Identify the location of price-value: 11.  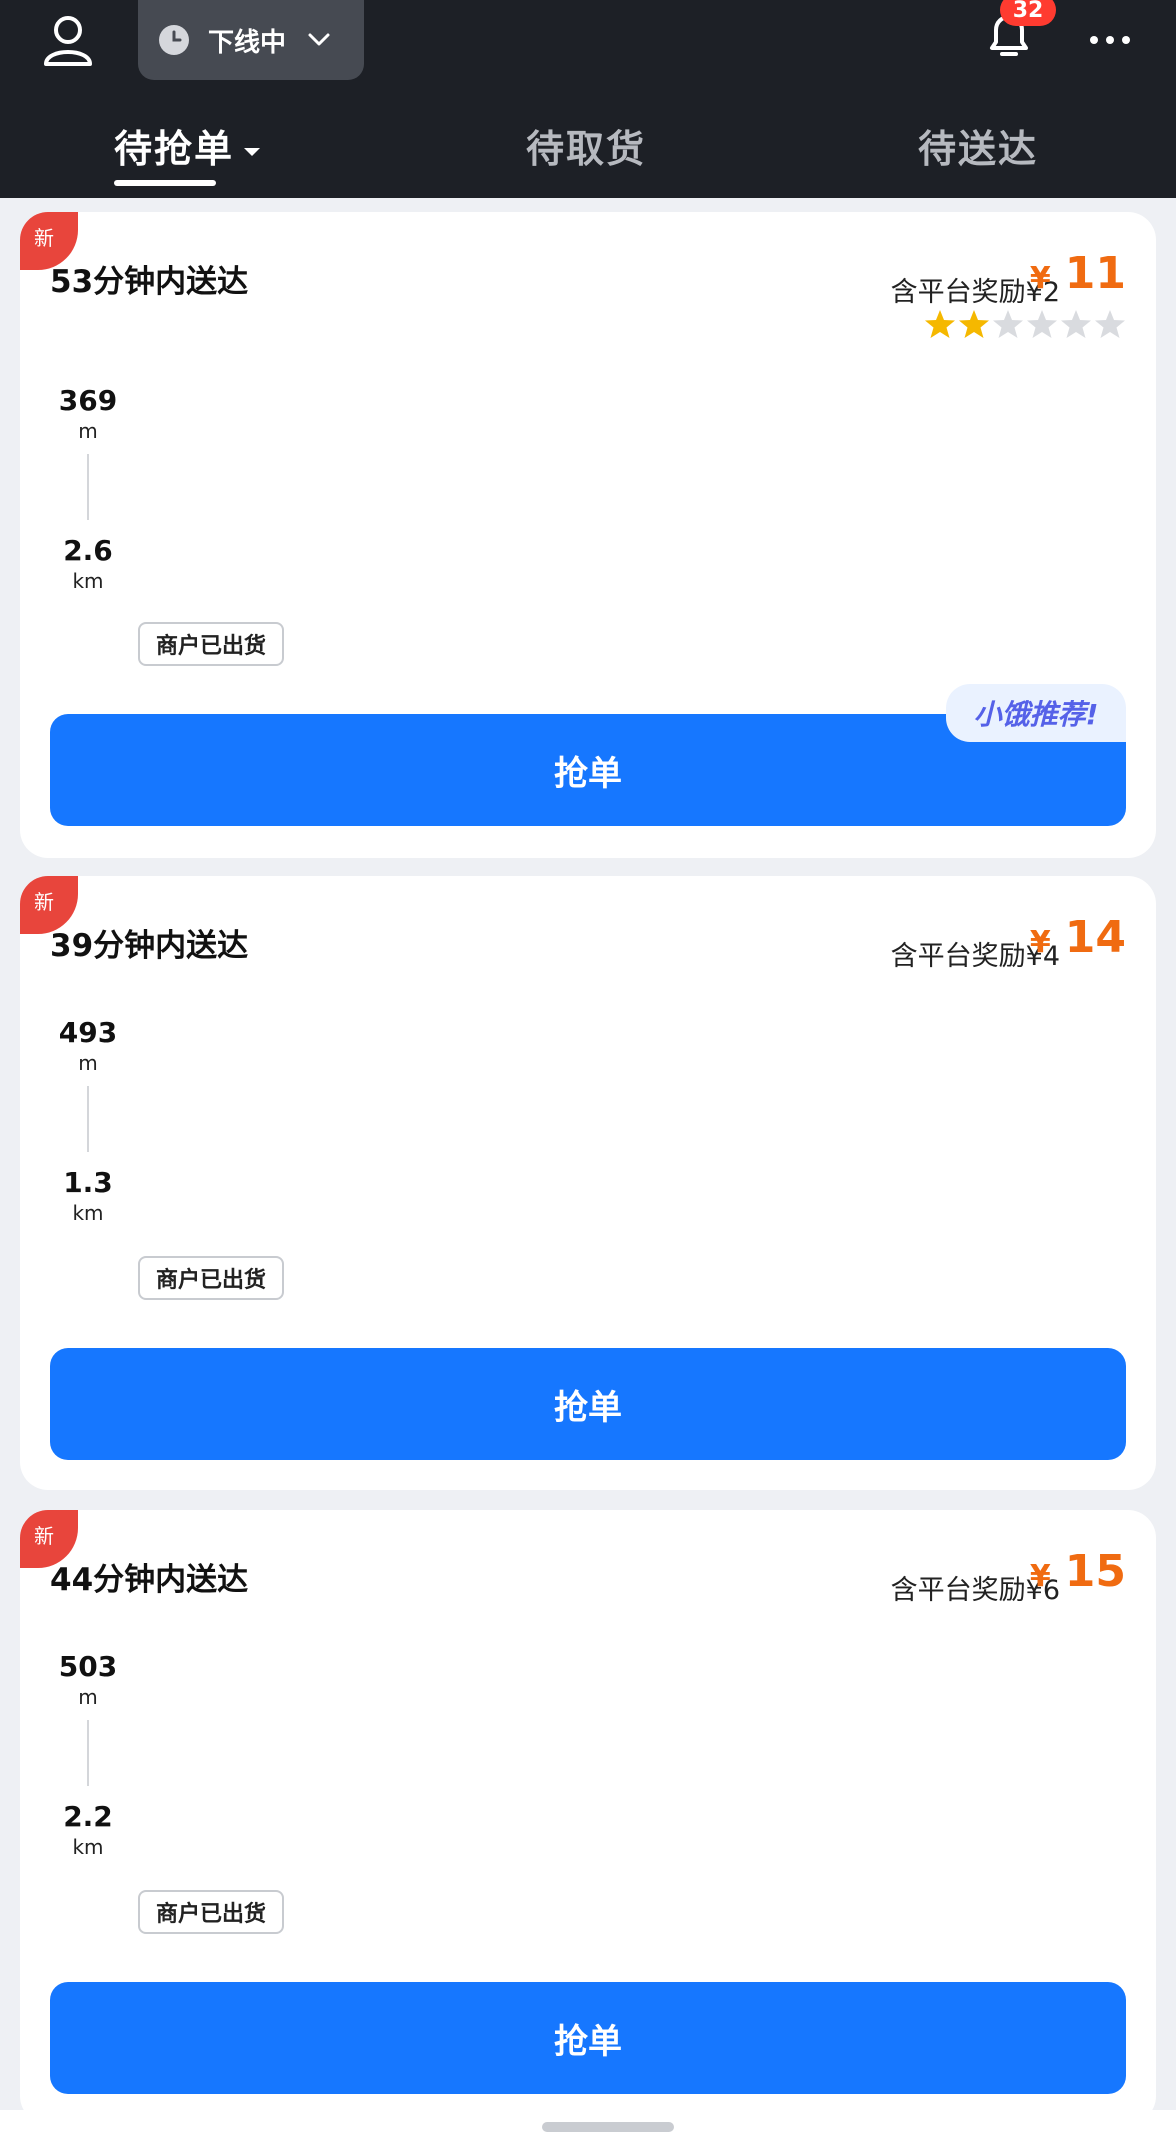
(1095, 273).